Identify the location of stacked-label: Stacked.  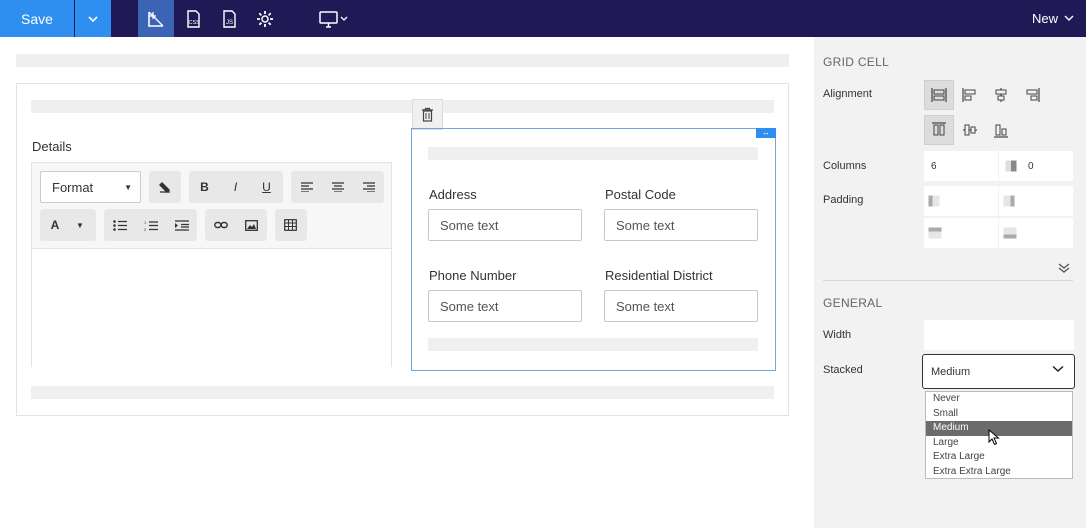
(843, 370).